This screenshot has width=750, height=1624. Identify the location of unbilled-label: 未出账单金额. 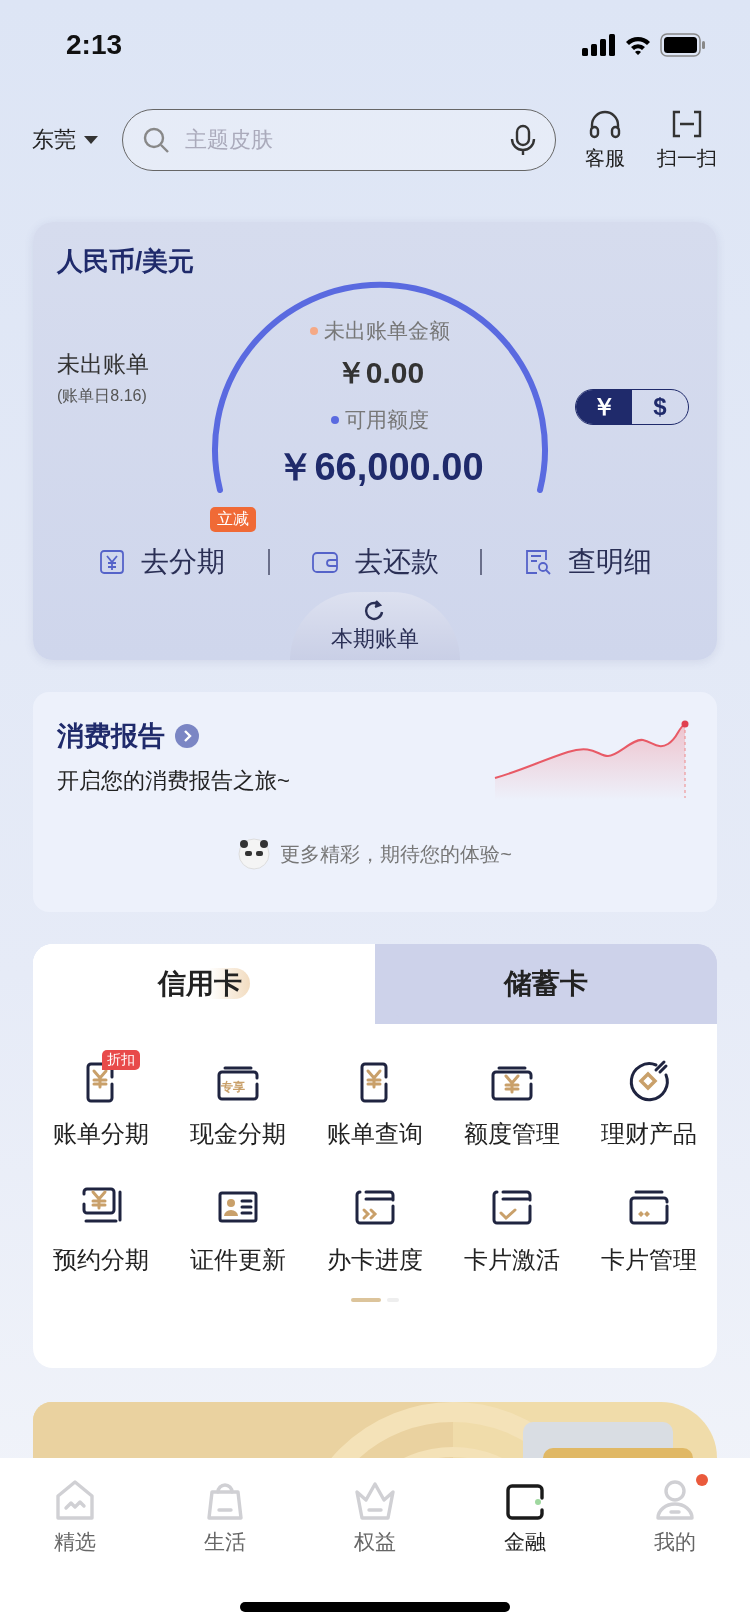
(387, 331).